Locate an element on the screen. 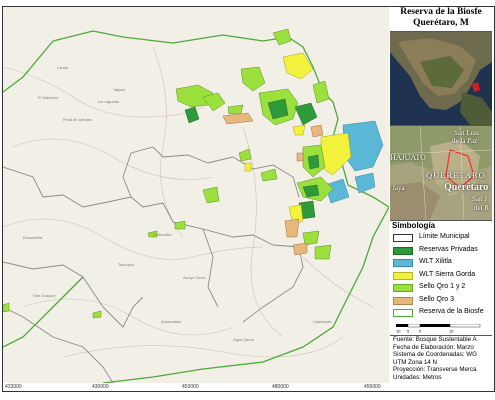 This screenshot has height=400, width=495. legend-label: Reserva de la Biosfe is located at coordinates (451, 311).